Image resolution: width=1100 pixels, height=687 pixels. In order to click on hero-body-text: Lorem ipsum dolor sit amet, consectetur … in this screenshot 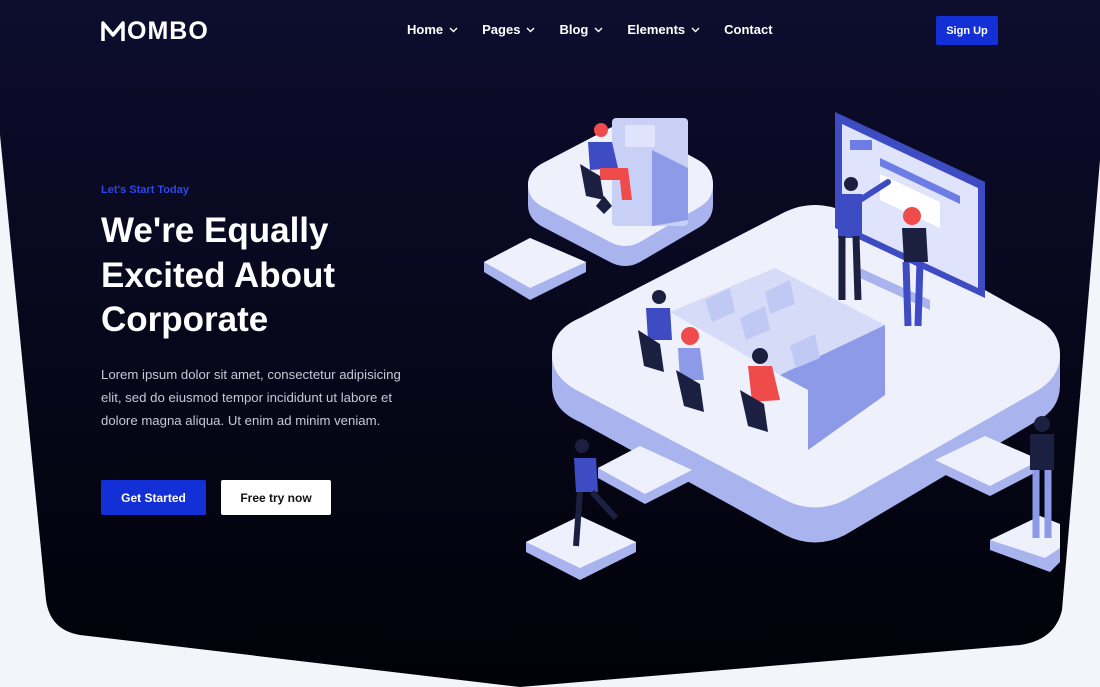, I will do `click(251, 397)`.